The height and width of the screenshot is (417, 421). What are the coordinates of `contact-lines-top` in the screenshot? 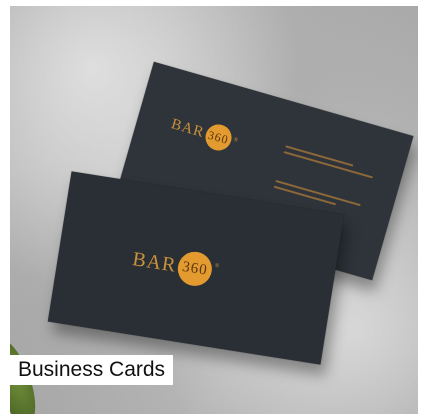 It's located at (329, 163).